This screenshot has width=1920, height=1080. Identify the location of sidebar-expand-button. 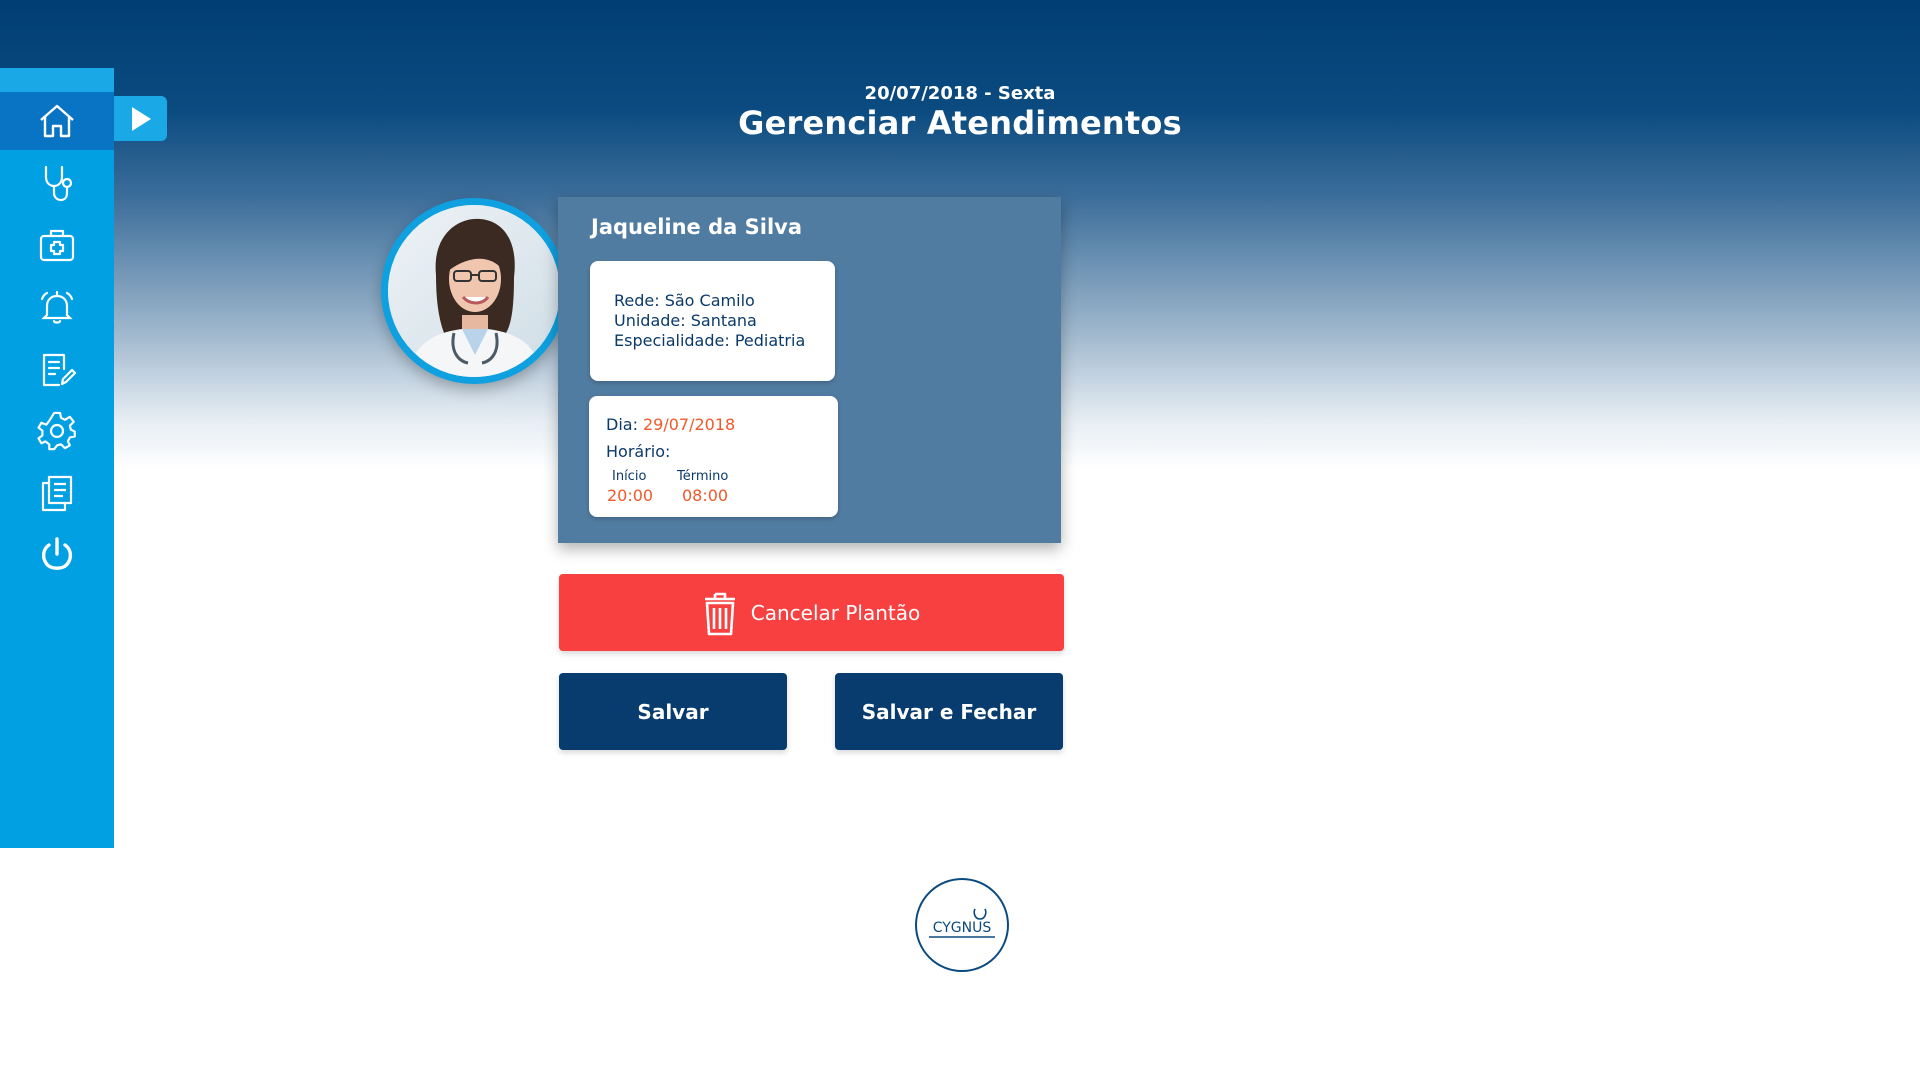
(140, 118).